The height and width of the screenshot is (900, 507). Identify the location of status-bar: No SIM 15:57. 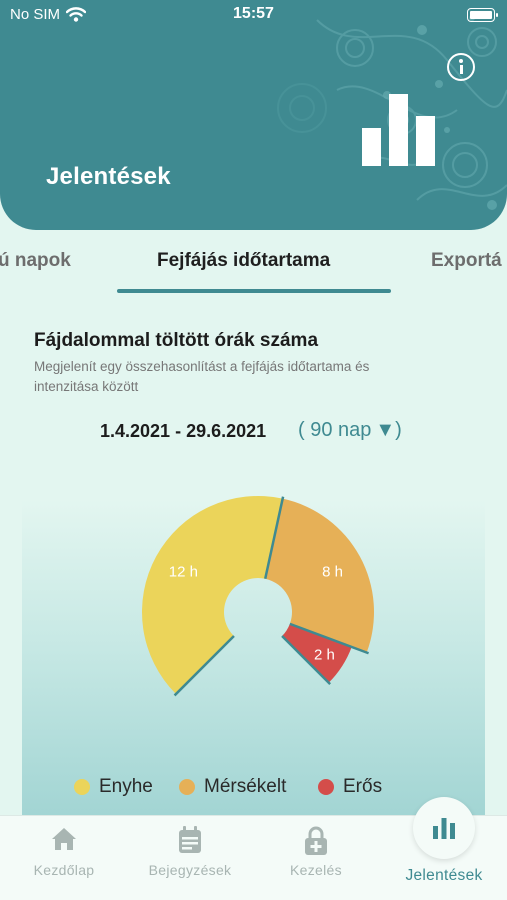
(253, 15).